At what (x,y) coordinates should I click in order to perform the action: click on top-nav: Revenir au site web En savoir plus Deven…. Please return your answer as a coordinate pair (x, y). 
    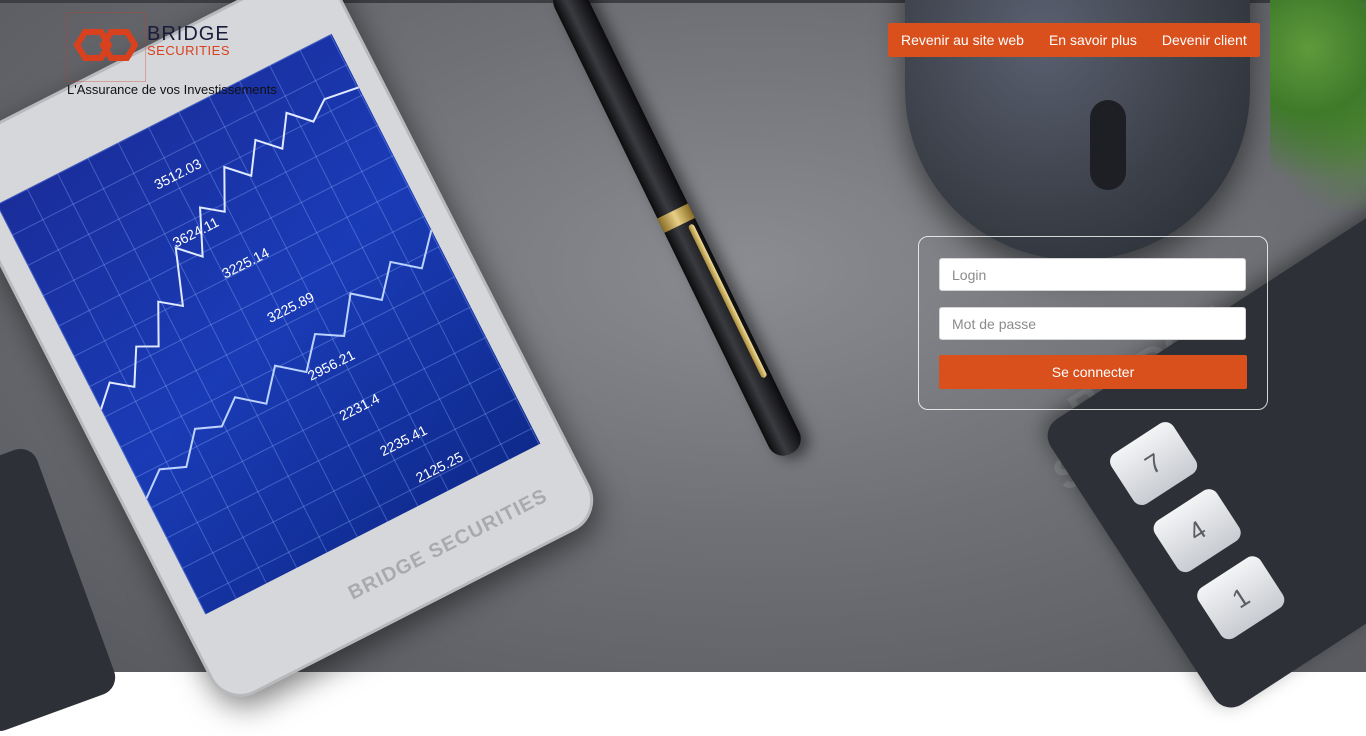
    Looking at the image, I should click on (1074, 40).